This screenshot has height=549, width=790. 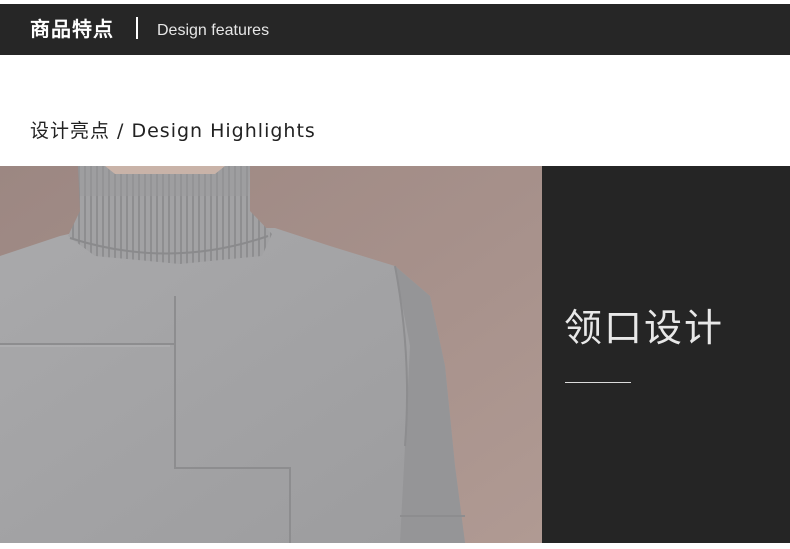 What do you see at coordinates (137, 28) in the screenshot?
I see `banner-separator` at bounding box center [137, 28].